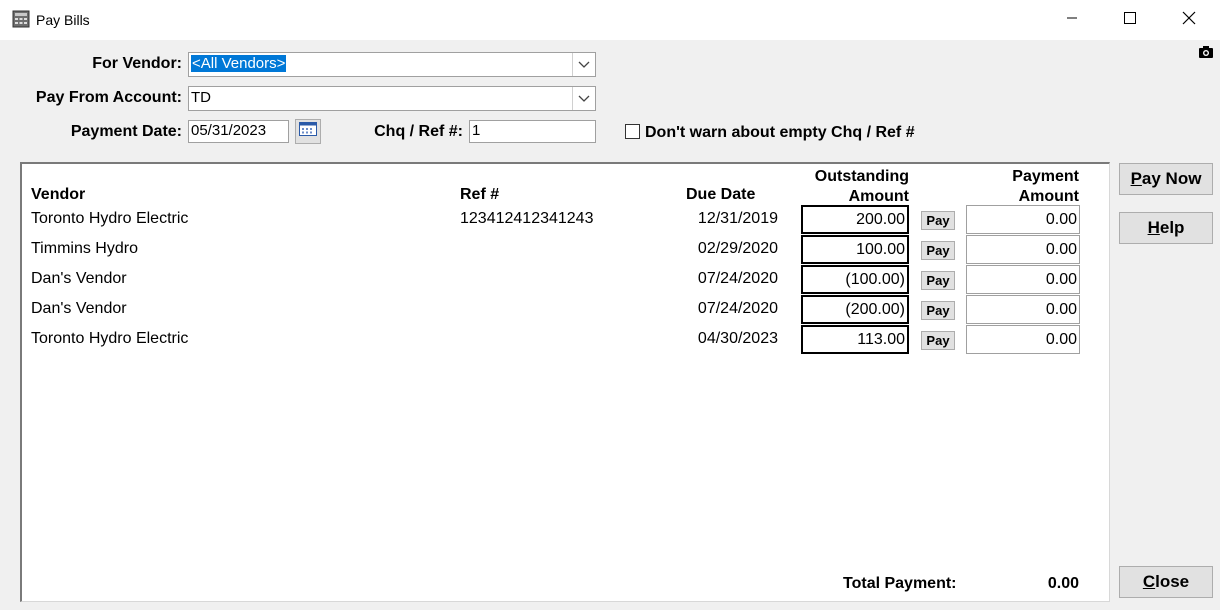 Image resolution: width=1220 pixels, height=610 pixels. Describe the element at coordinates (392, 98) in the screenshot. I see `account-dropdown: TD` at that location.